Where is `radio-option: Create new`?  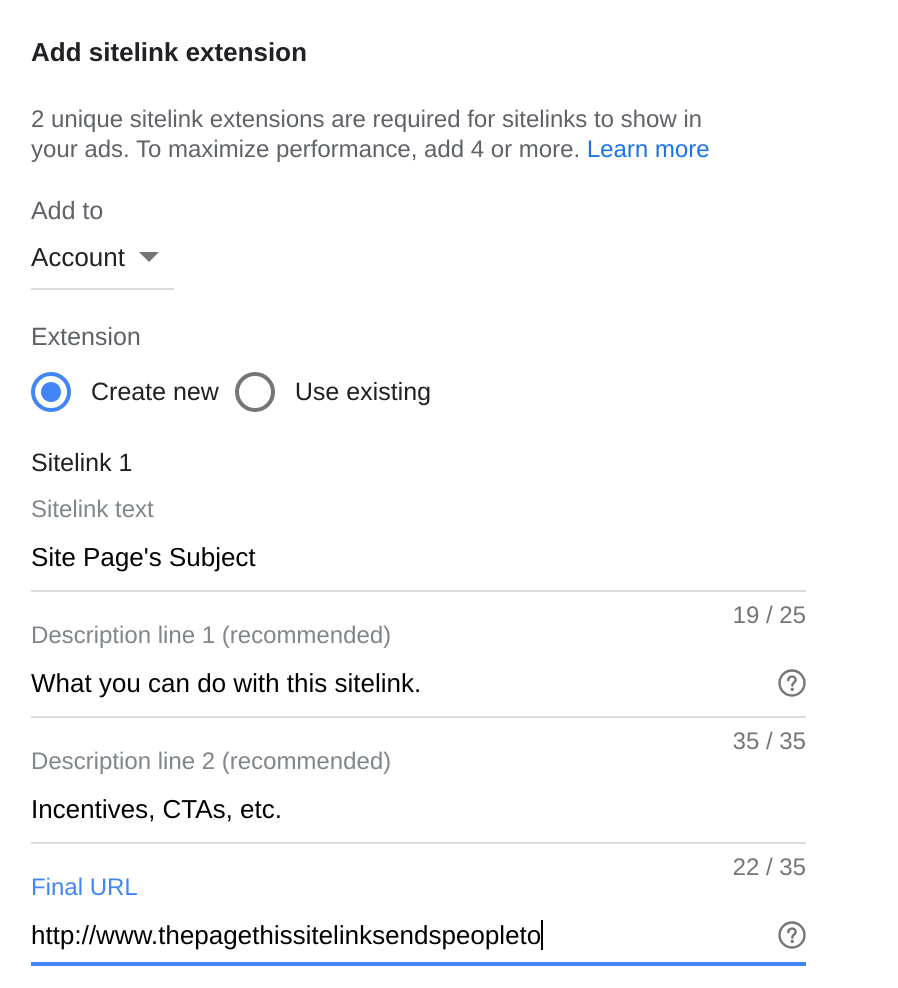 radio-option: Create new is located at coordinates (125, 392).